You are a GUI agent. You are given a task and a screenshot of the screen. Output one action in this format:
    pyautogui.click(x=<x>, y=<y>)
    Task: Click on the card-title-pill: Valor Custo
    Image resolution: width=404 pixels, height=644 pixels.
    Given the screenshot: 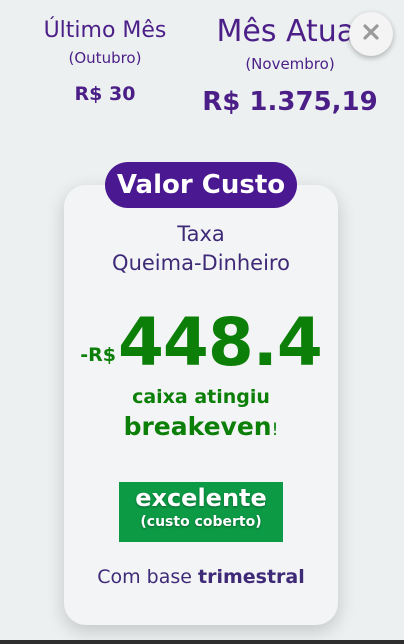 What is the action you would take?
    pyautogui.click(x=201, y=185)
    